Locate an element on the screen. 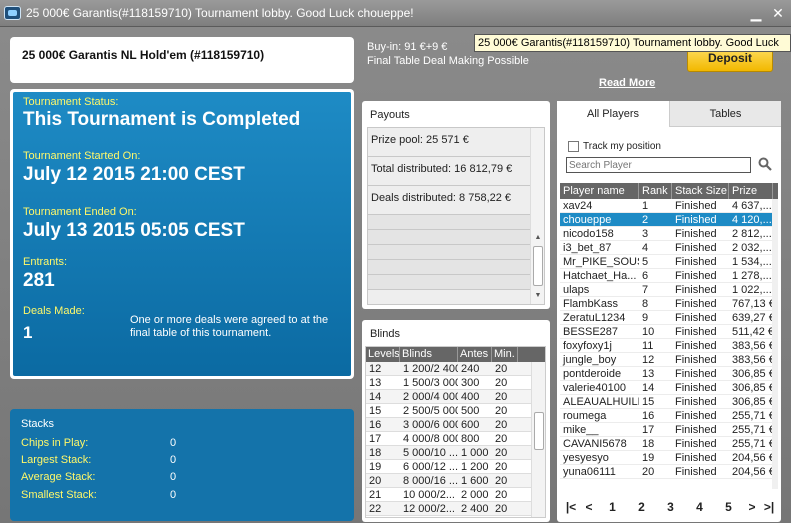  blind-cell: 500 is located at coordinates (470, 411).